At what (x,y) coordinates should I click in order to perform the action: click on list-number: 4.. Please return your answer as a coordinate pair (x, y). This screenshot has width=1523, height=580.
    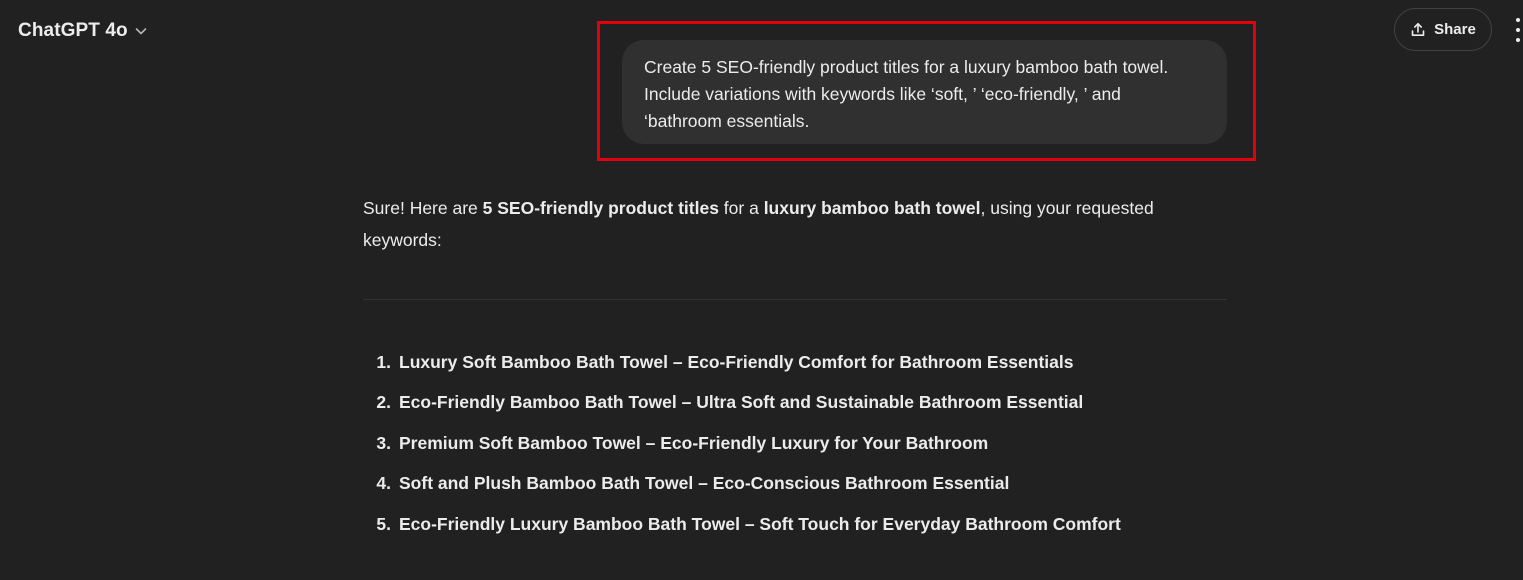
    Looking at the image, I should click on (383, 483).